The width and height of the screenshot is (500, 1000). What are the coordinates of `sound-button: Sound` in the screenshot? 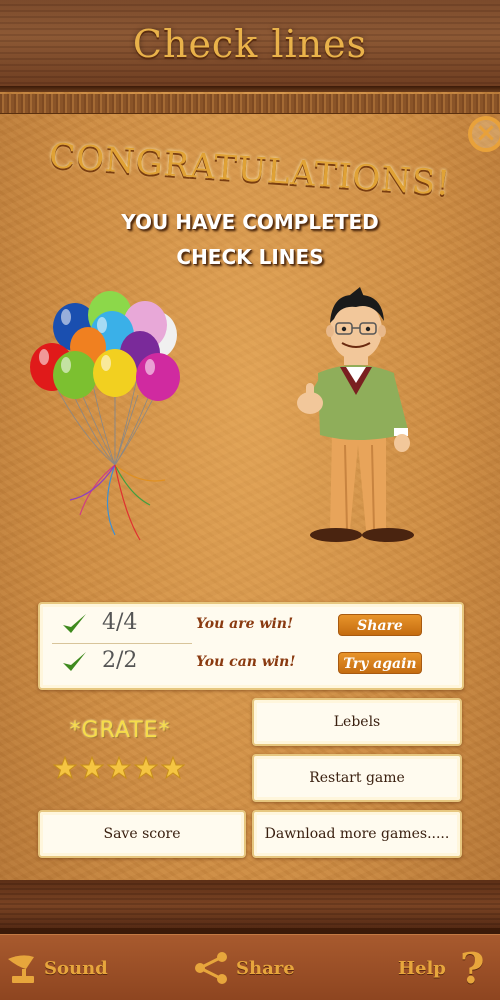 It's located at (56, 967).